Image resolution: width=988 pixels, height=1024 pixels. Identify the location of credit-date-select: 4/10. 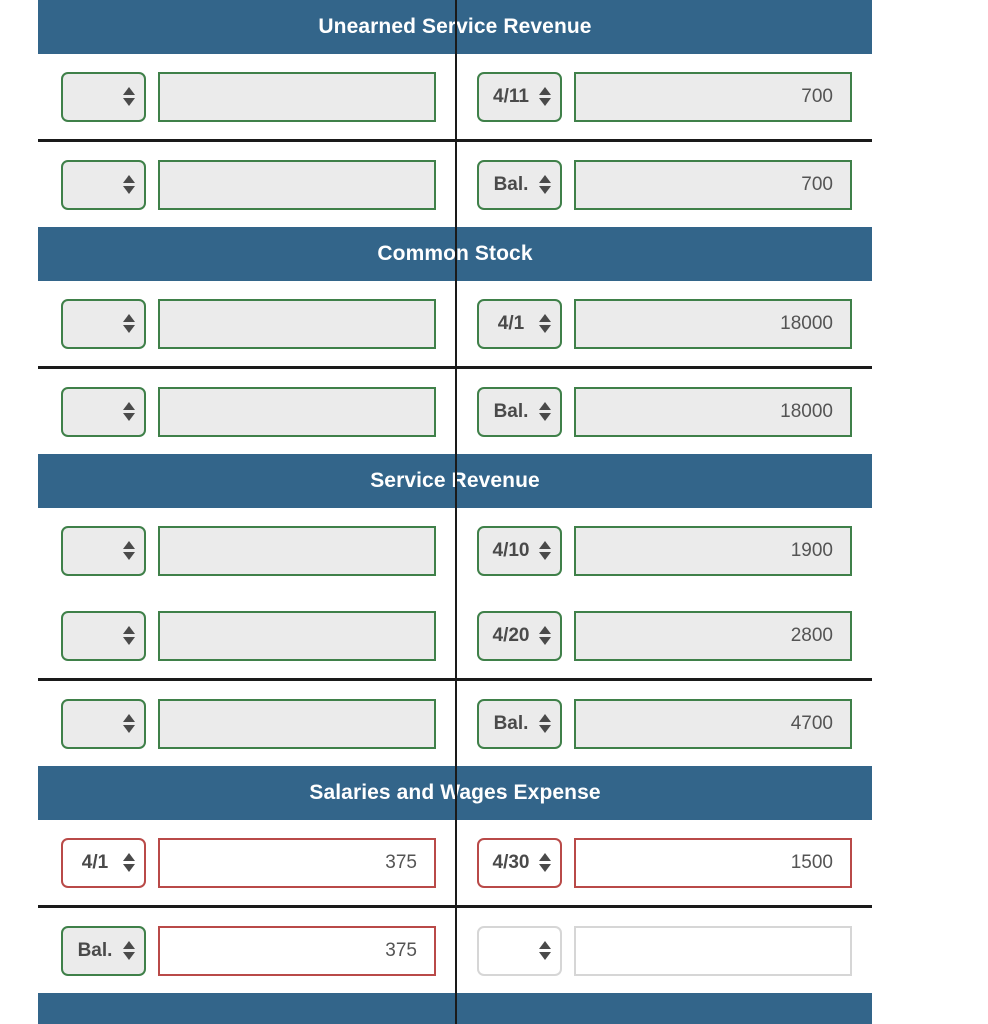
(519, 550).